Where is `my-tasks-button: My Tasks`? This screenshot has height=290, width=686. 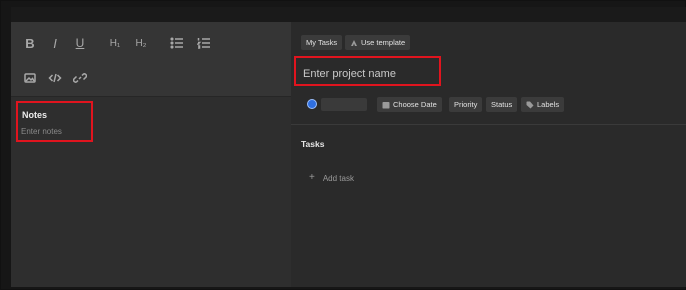 my-tasks-button: My Tasks is located at coordinates (322, 42).